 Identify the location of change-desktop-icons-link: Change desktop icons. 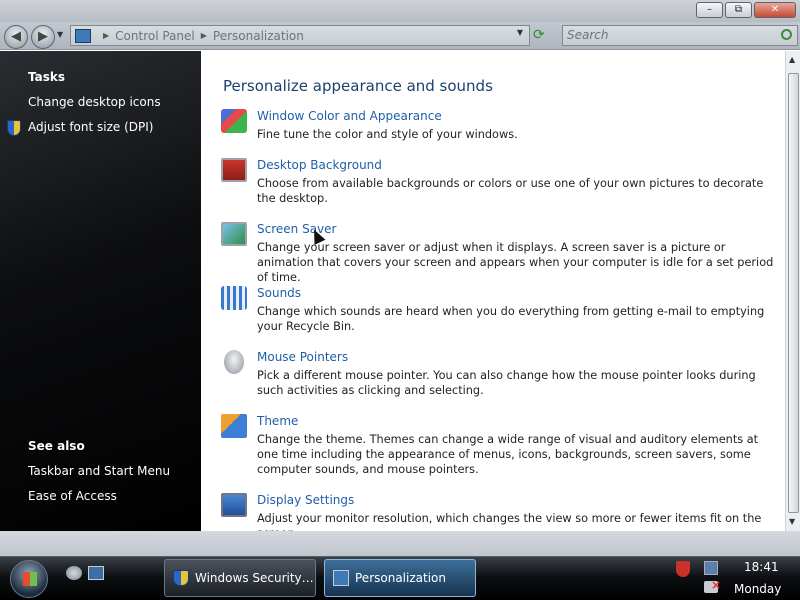
(94, 102).